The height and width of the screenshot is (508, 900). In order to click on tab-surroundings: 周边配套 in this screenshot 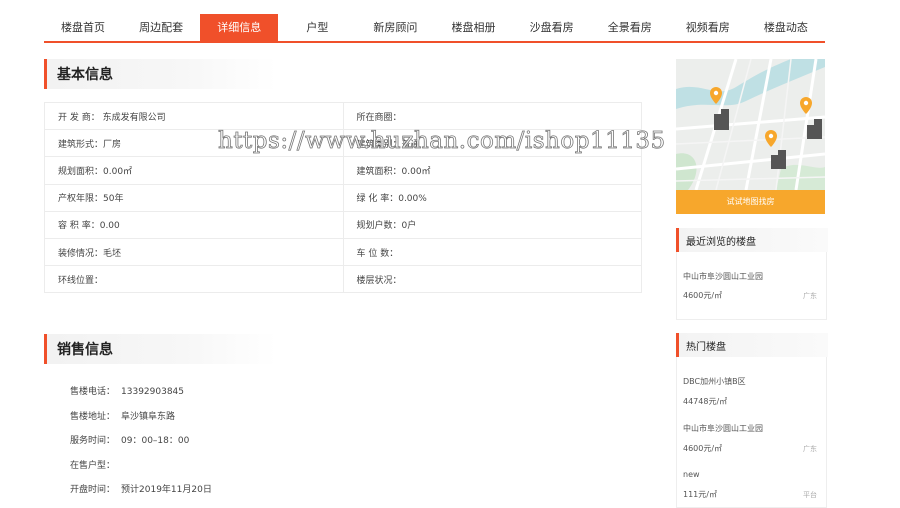, I will do `click(161, 27)`.